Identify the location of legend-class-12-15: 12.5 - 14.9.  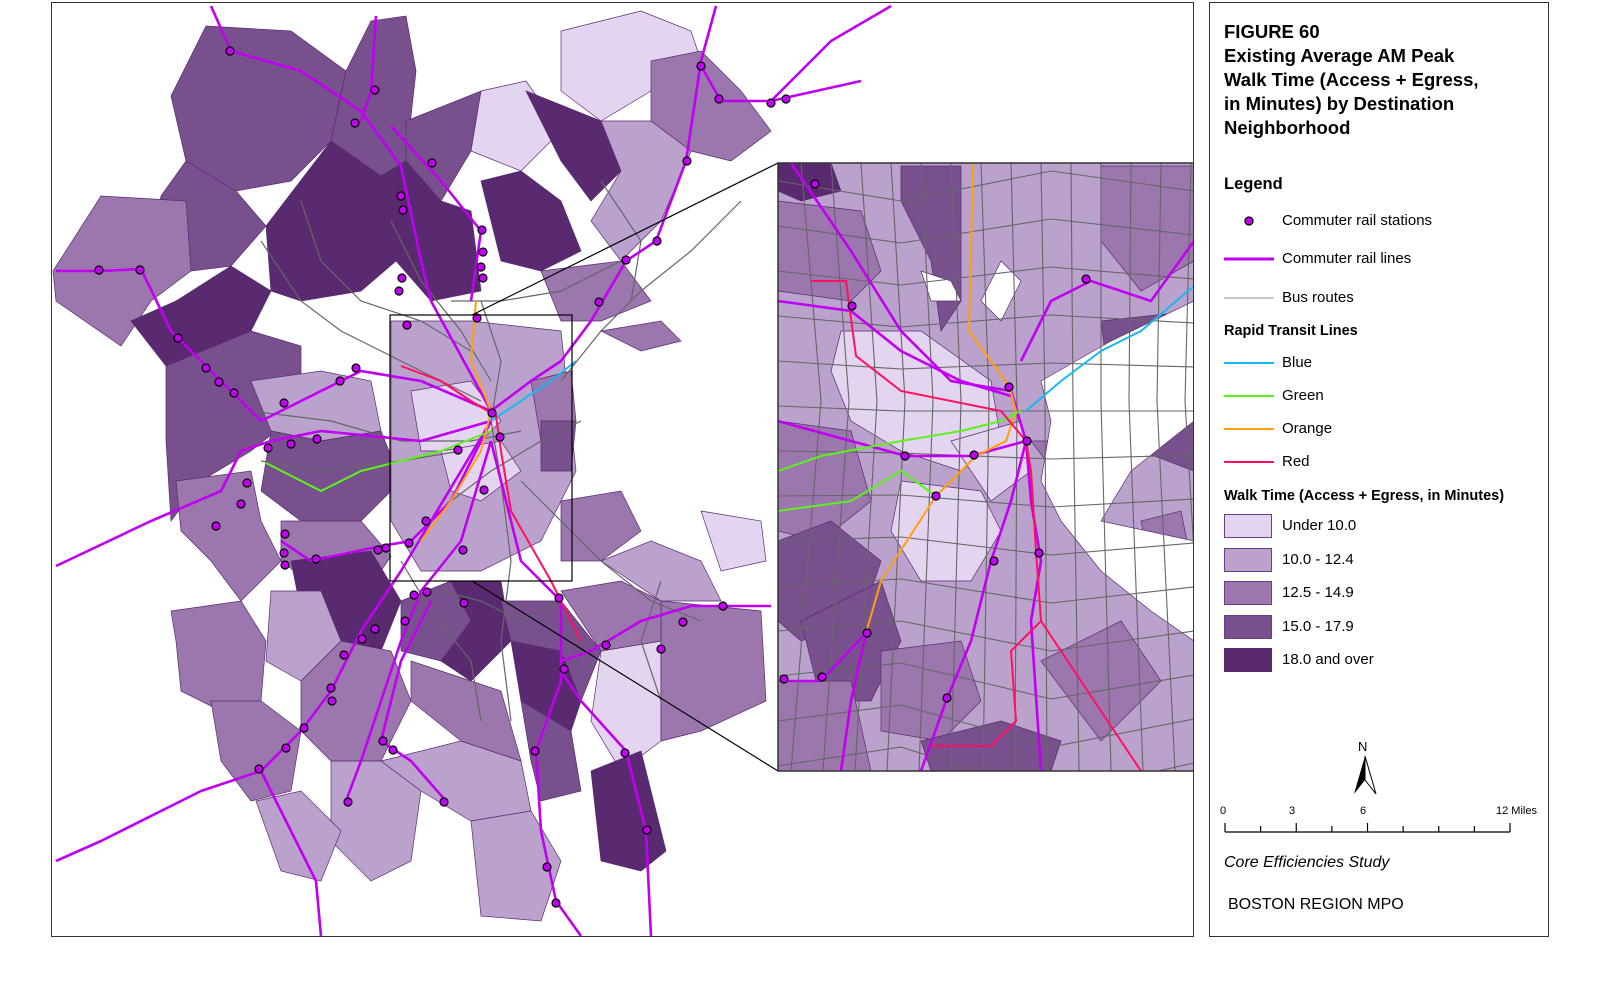
(1384, 593).